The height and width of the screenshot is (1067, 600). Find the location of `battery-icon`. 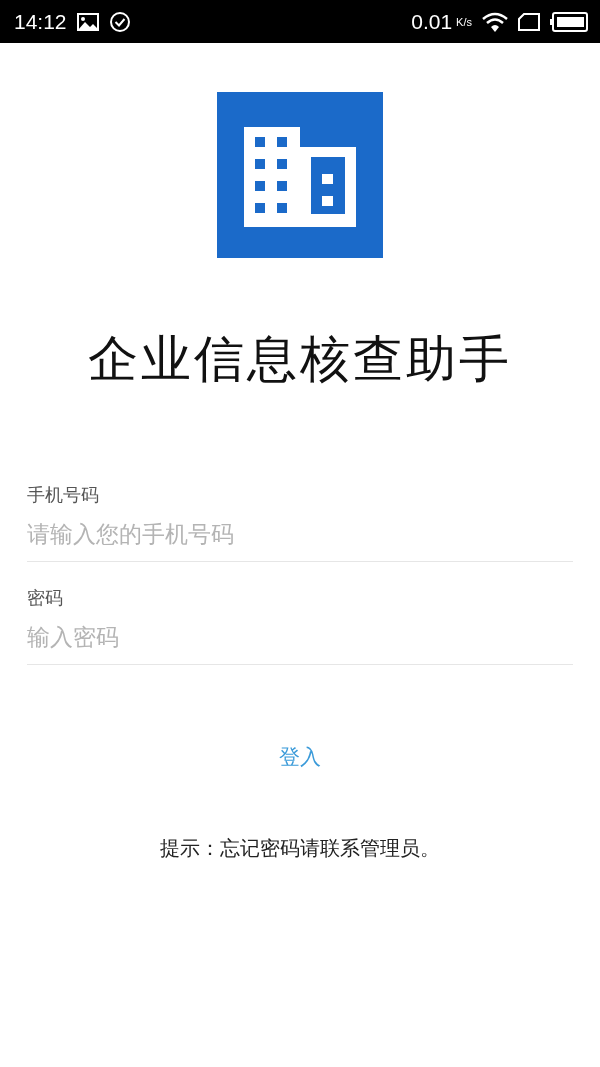

battery-icon is located at coordinates (569, 21).